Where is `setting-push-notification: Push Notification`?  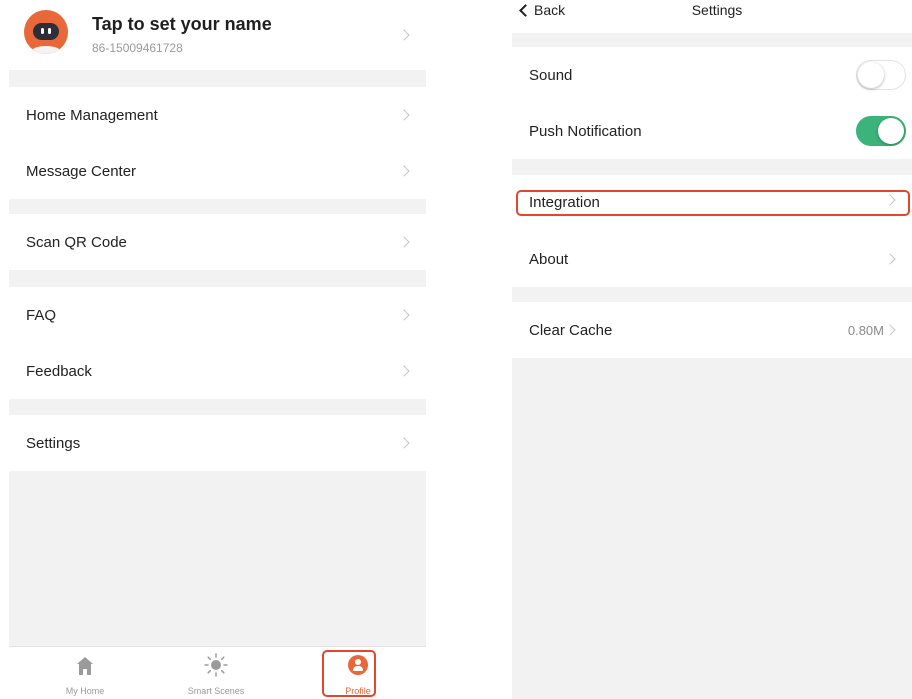 setting-push-notification: Push Notification is located at coordinates (712, 131).